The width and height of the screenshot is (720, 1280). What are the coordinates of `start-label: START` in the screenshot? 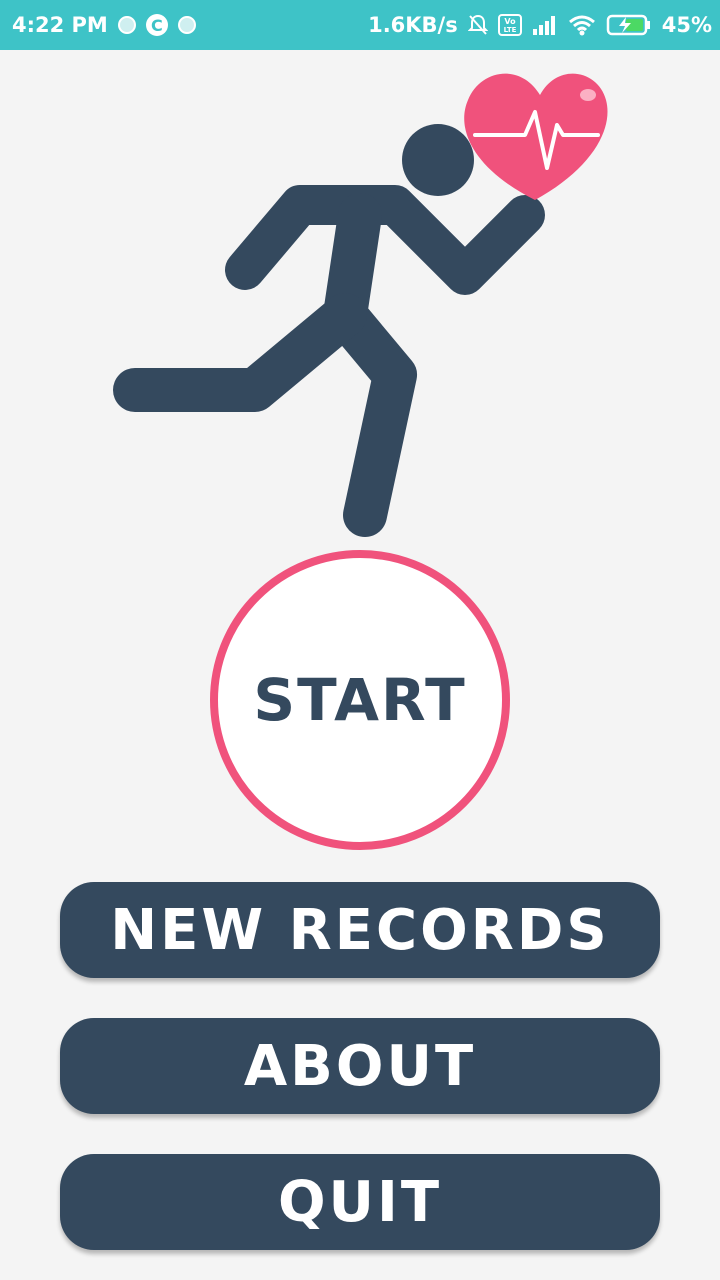 It's located at (360, 700).